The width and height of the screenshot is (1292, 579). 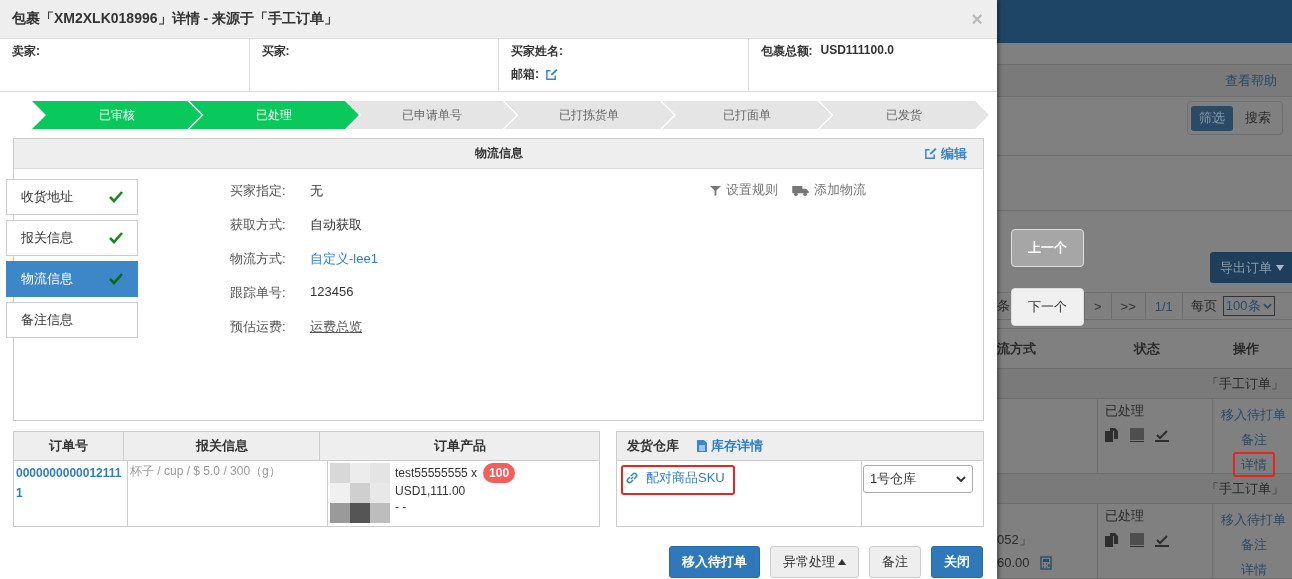 I want to click on footer-button: 移入待打单, so click(x=714, y=562).